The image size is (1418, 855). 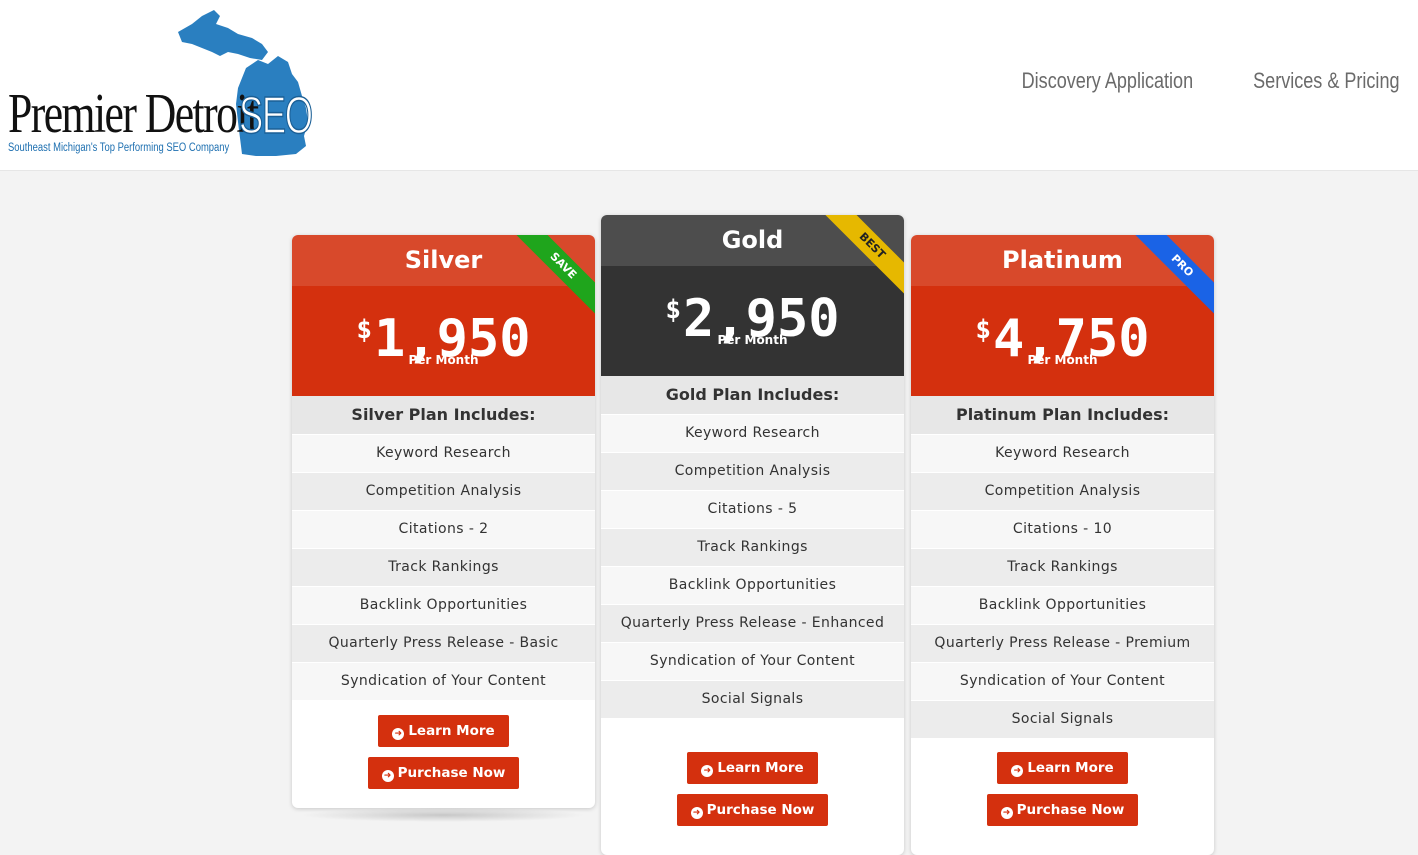 What do you see at coordinates (443, 815) in the screenshot?
I see `card-shadow` at bounding box center [443, 815].